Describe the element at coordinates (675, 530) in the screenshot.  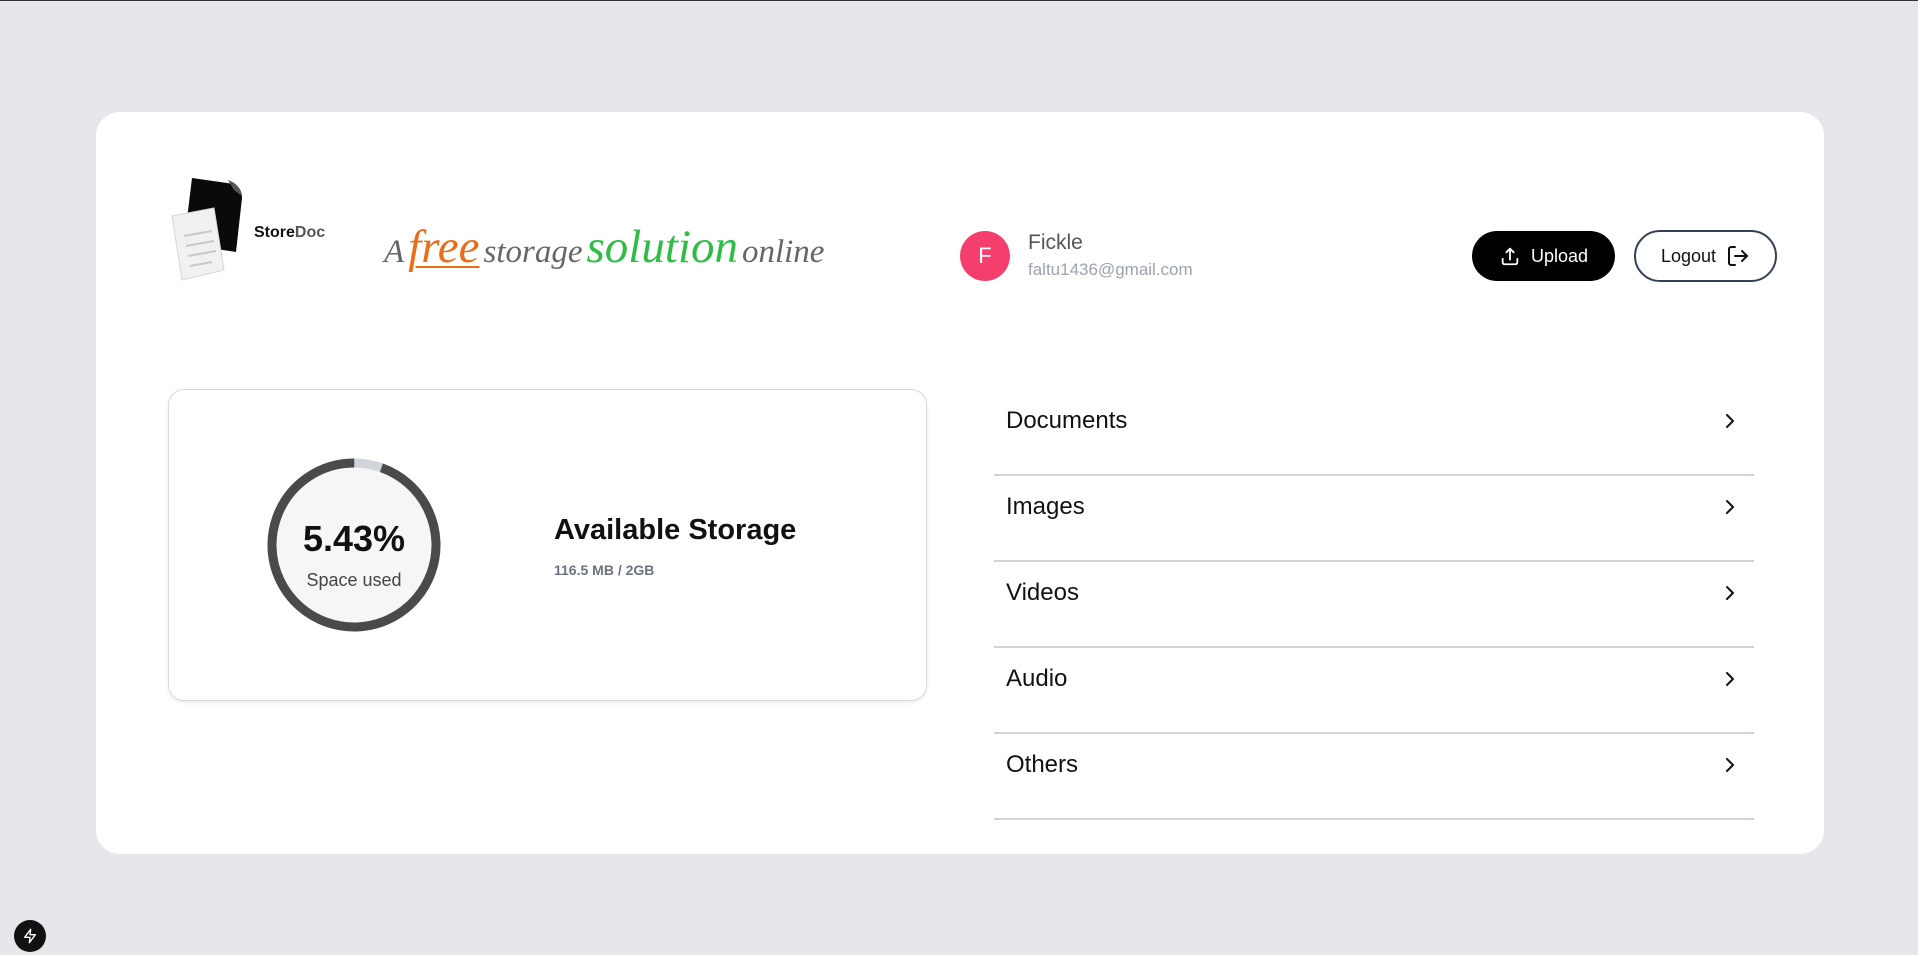
I see `available-storage-title: Available Storage` at that location.